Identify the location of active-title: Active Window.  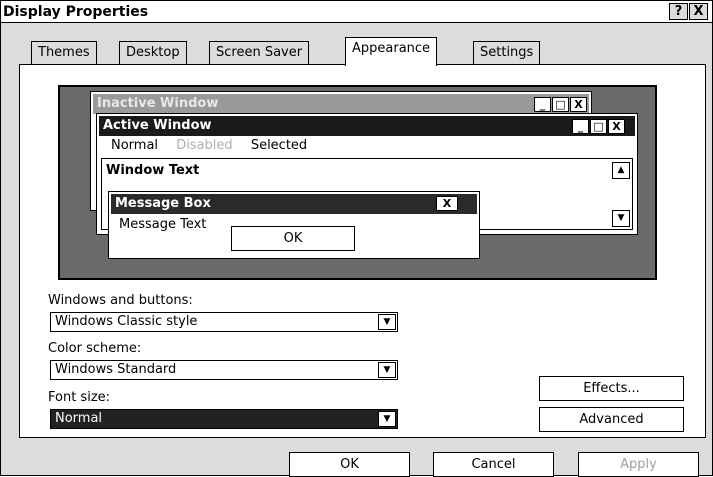
(157, 125).